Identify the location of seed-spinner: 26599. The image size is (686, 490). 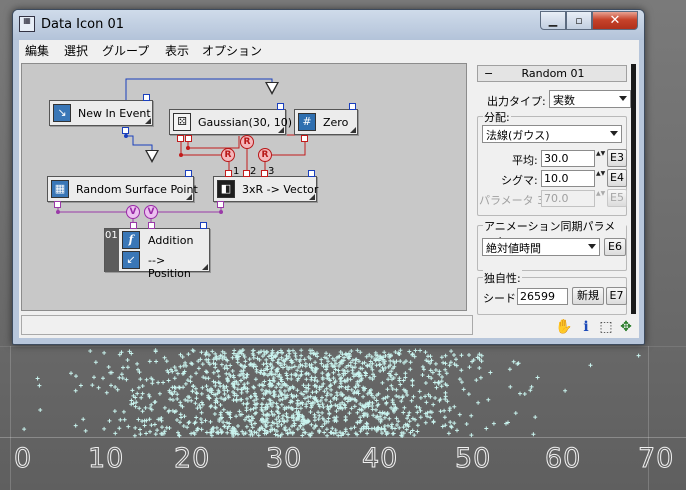
(542, 296).